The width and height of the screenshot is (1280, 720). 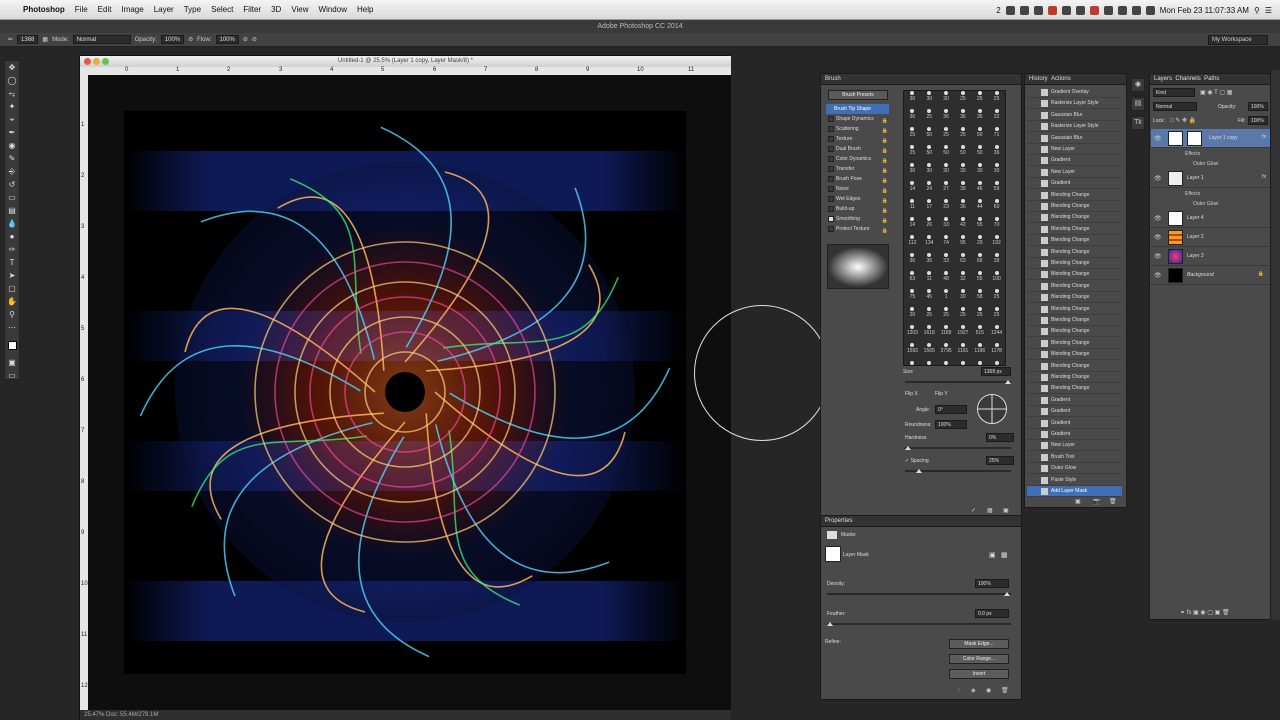 I want to click on brush-tool-icon: ✏, so click(x=10, y=39).